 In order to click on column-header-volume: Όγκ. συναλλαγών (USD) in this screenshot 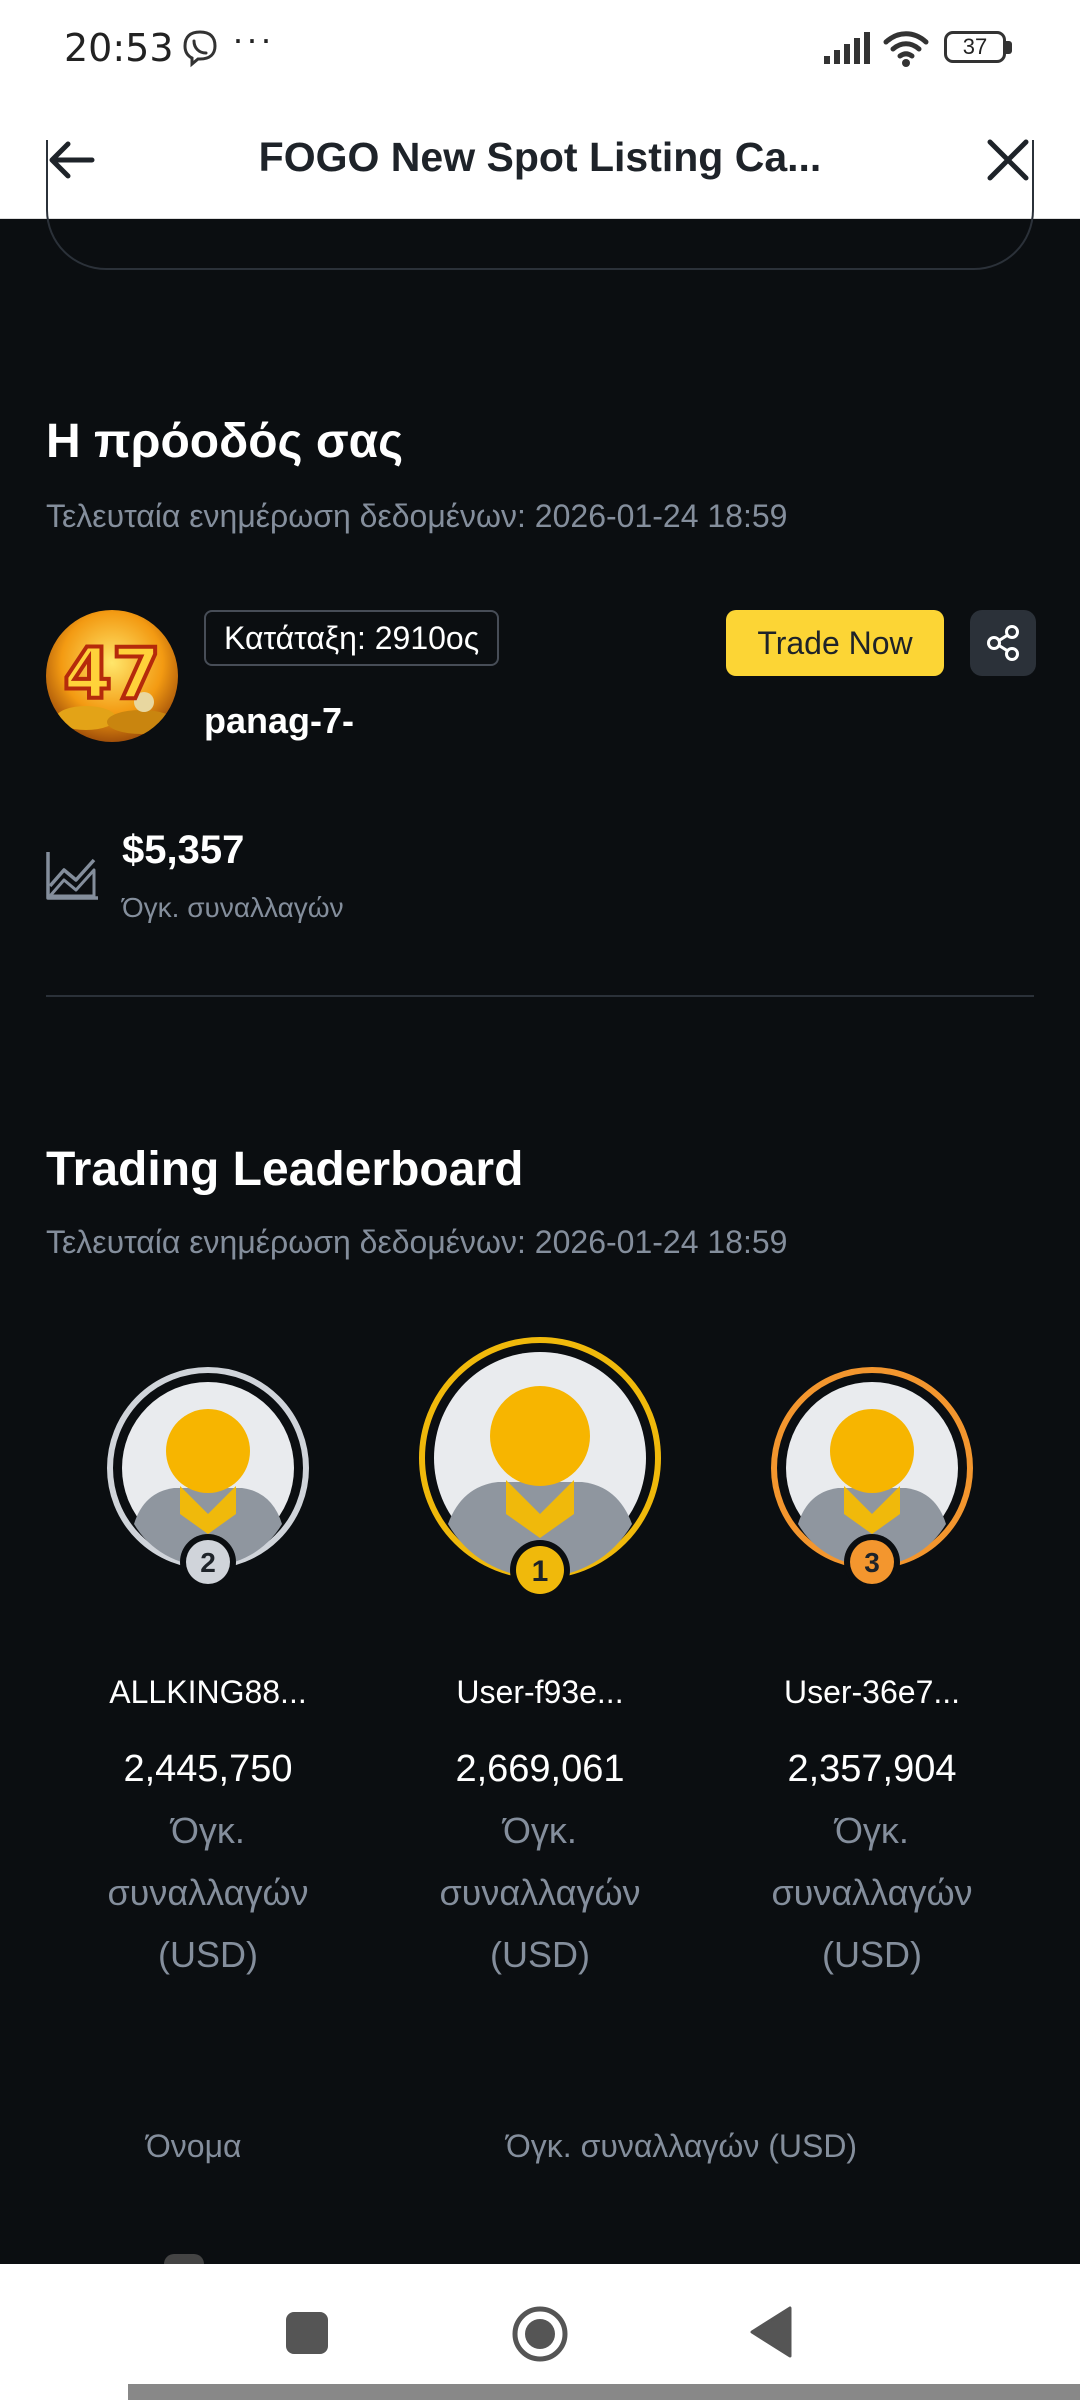, I will do `click(682, 2146)`.